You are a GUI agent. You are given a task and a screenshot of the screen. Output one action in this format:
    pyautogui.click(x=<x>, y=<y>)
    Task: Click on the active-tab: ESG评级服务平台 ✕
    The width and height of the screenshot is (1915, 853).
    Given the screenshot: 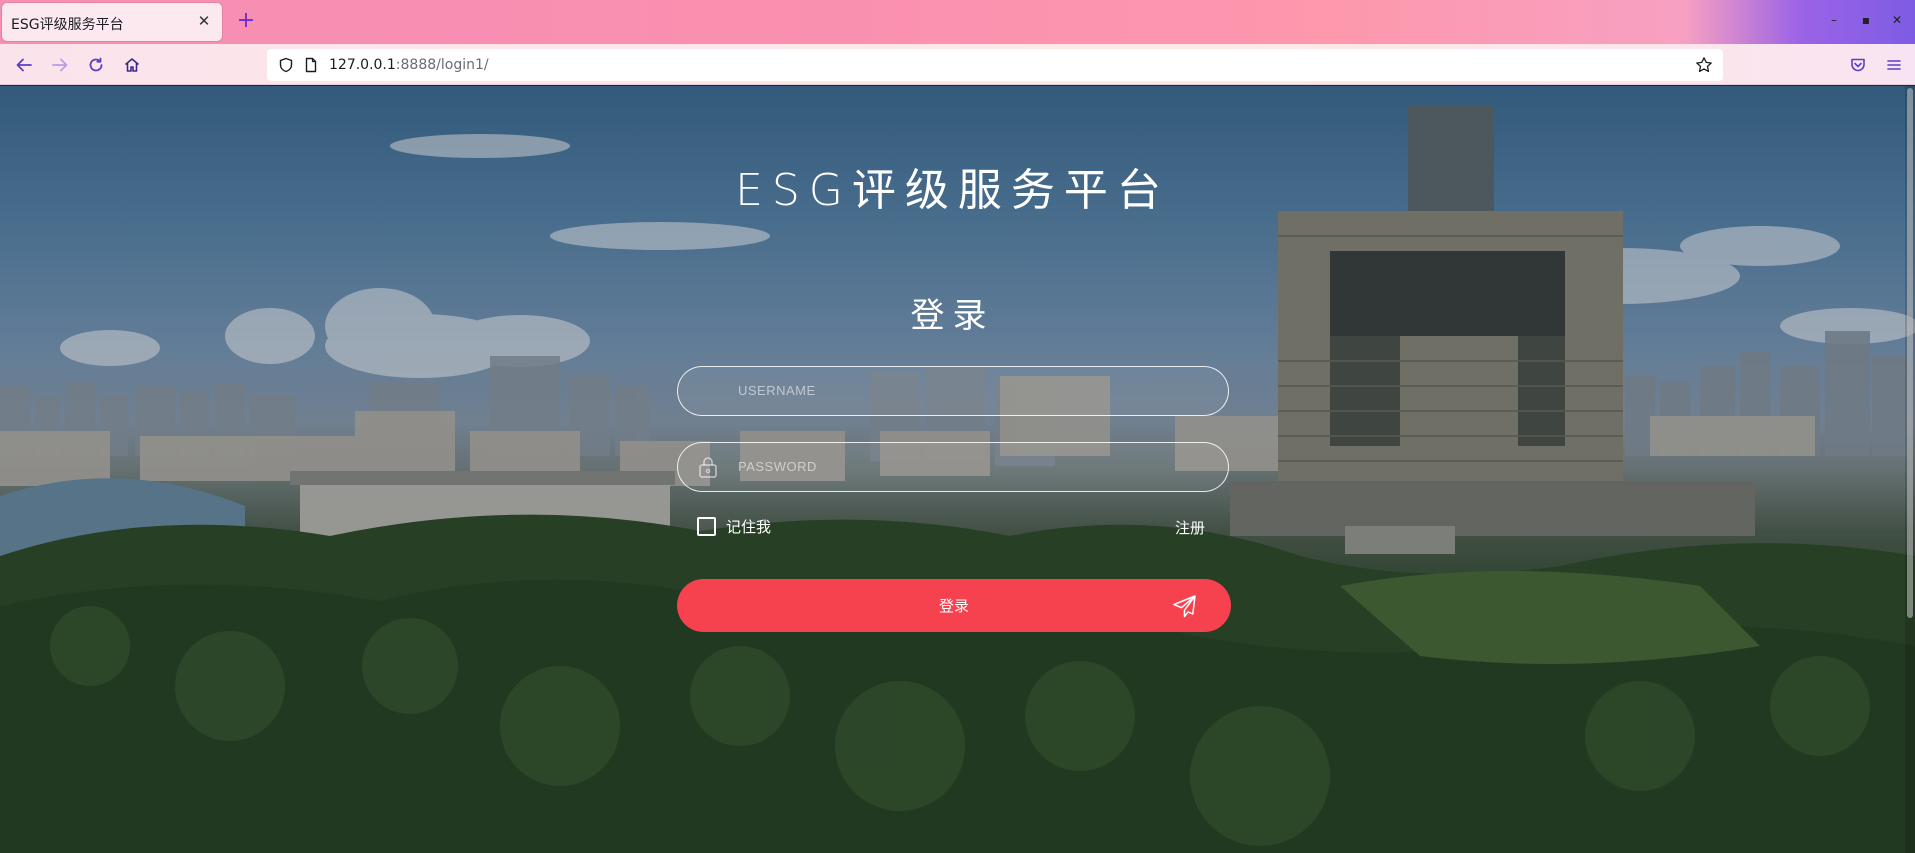 What is the action you would take?
    pyautogui.click(x=112, y=22)
    